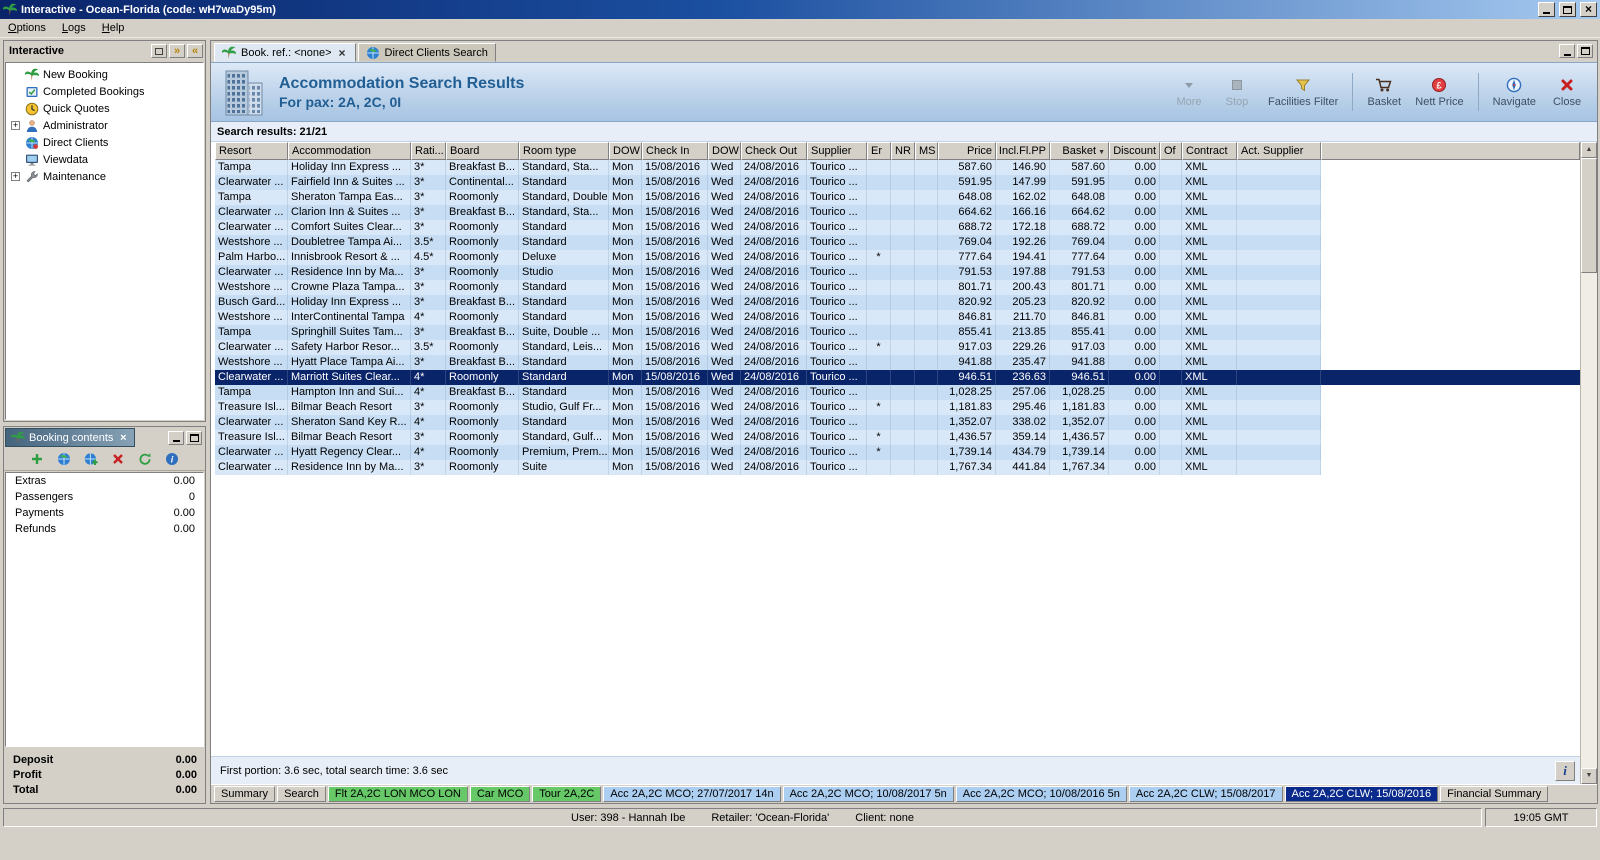 This screenshot has width=1600, height=860. I want to click on column-header-nr-11: NR, so click(903, 151).